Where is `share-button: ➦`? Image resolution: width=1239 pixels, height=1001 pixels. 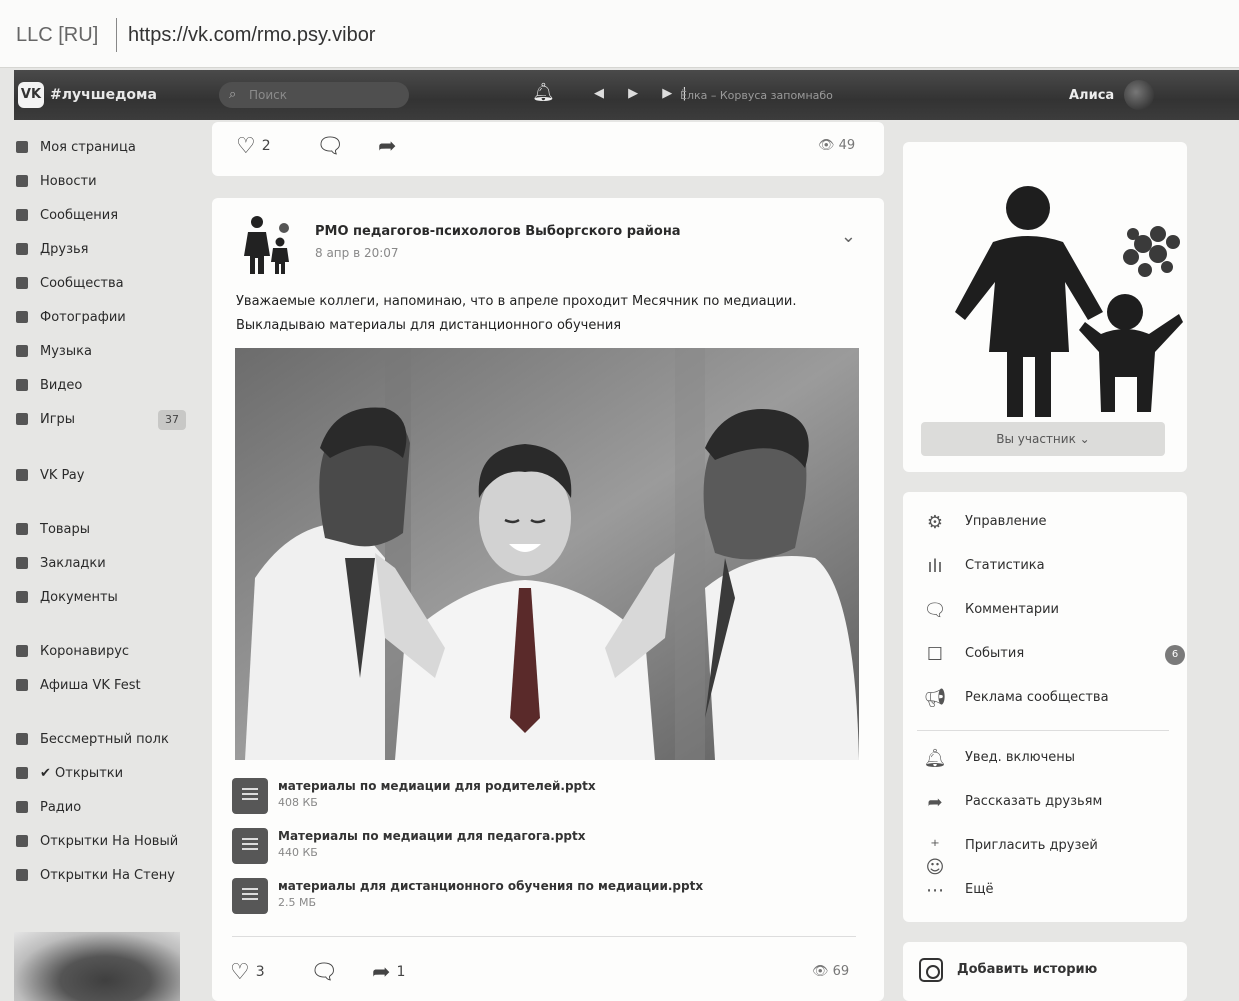
share-button: ➦ is located at coordinates (387, 146).